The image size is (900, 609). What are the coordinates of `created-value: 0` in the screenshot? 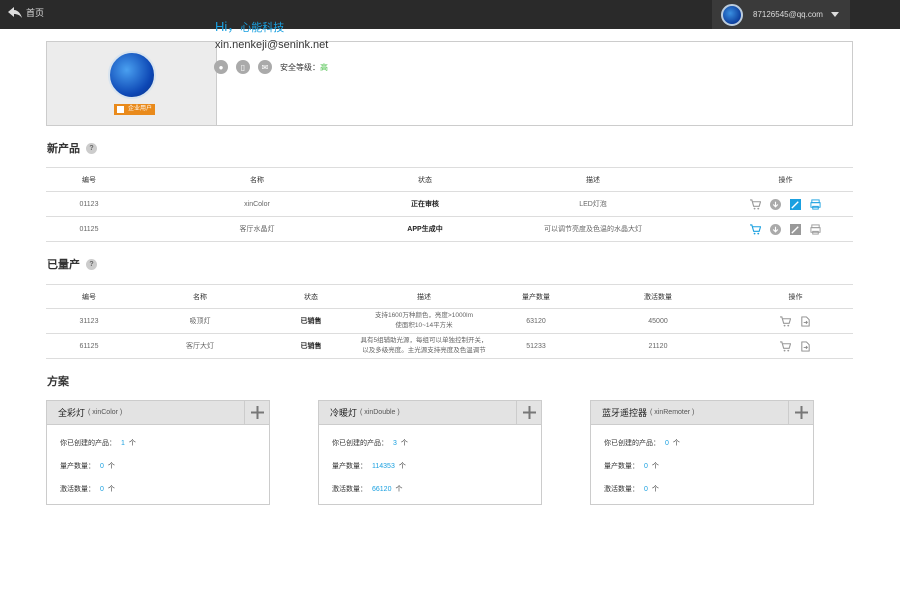 It's located at (667, 443).